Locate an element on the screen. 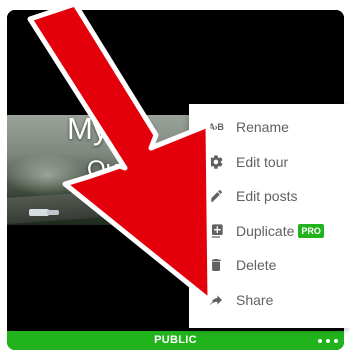 The width and height of the screenshot is (350, 351). rename-icon: A›B is located at coordinates (216, 127).